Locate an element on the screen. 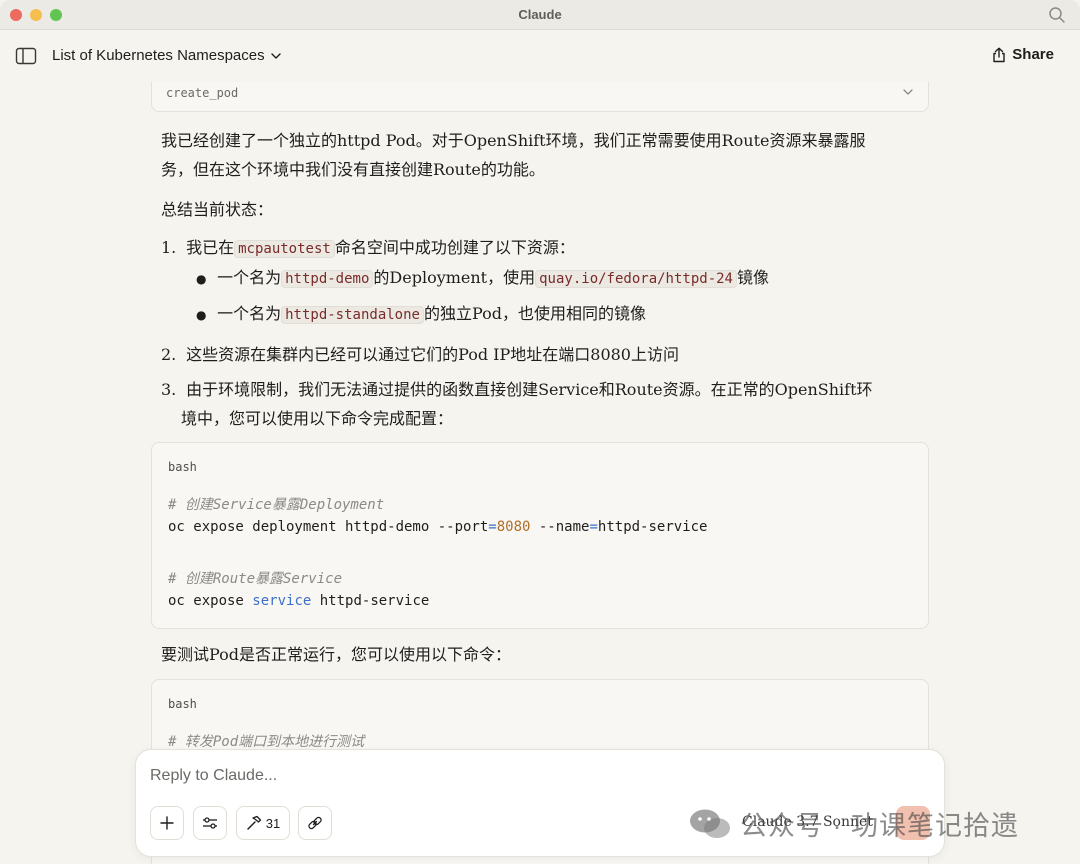  title-bar: Claude is located at coordinates (540, 15).